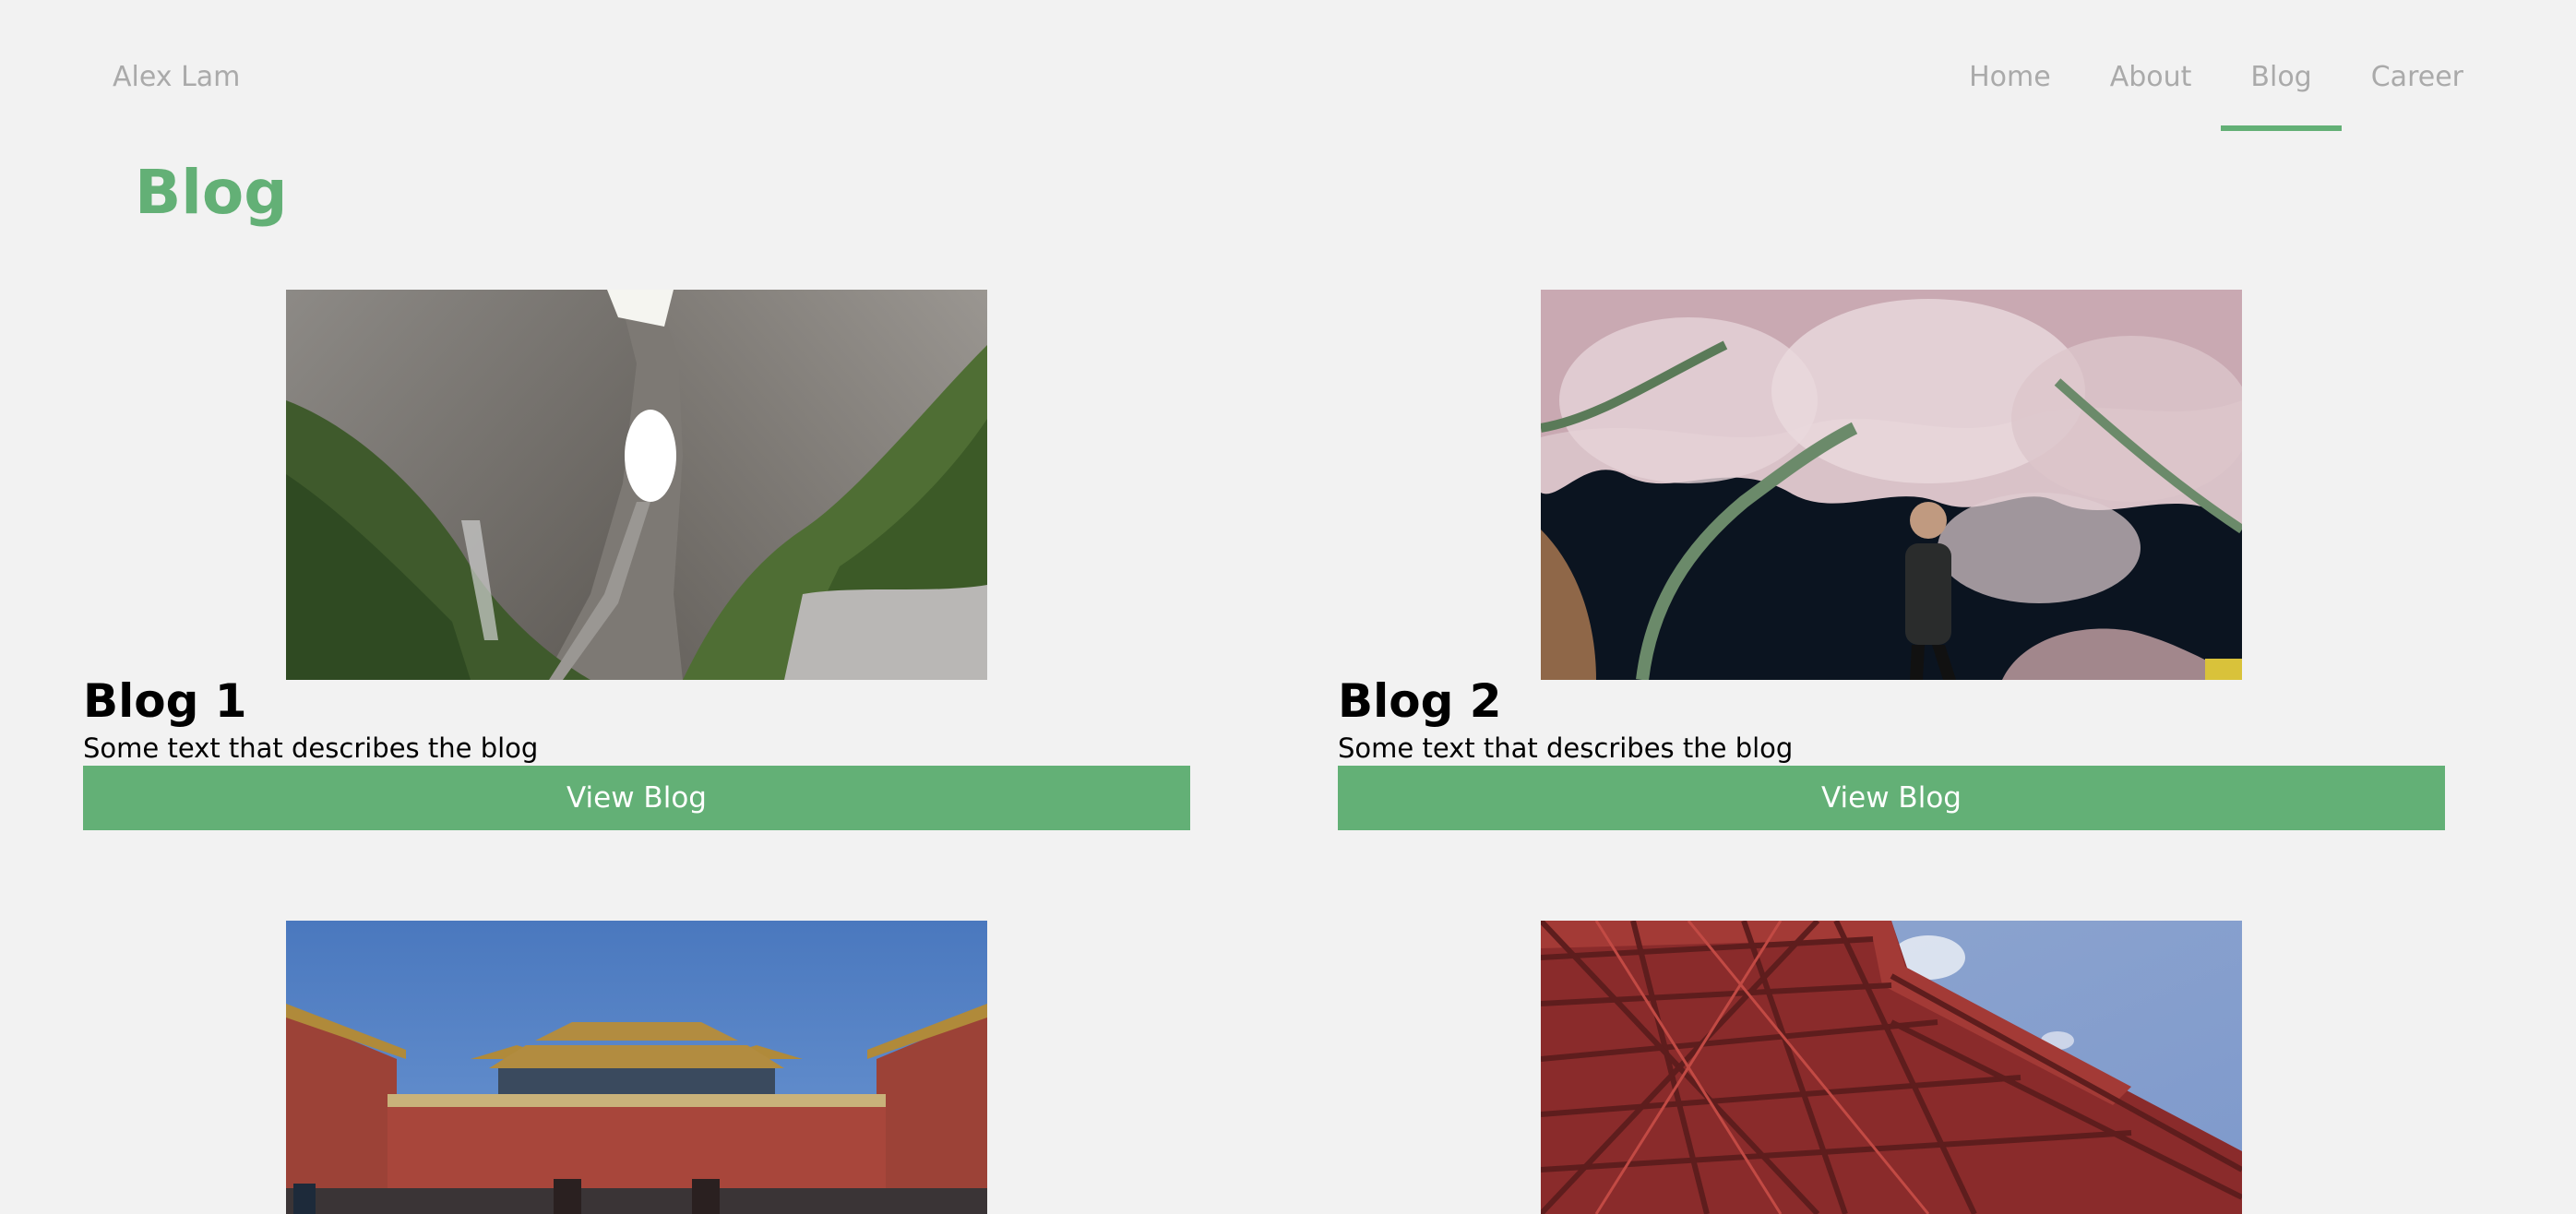  I want to click on palace-gate-photo, so click(636, 1067).